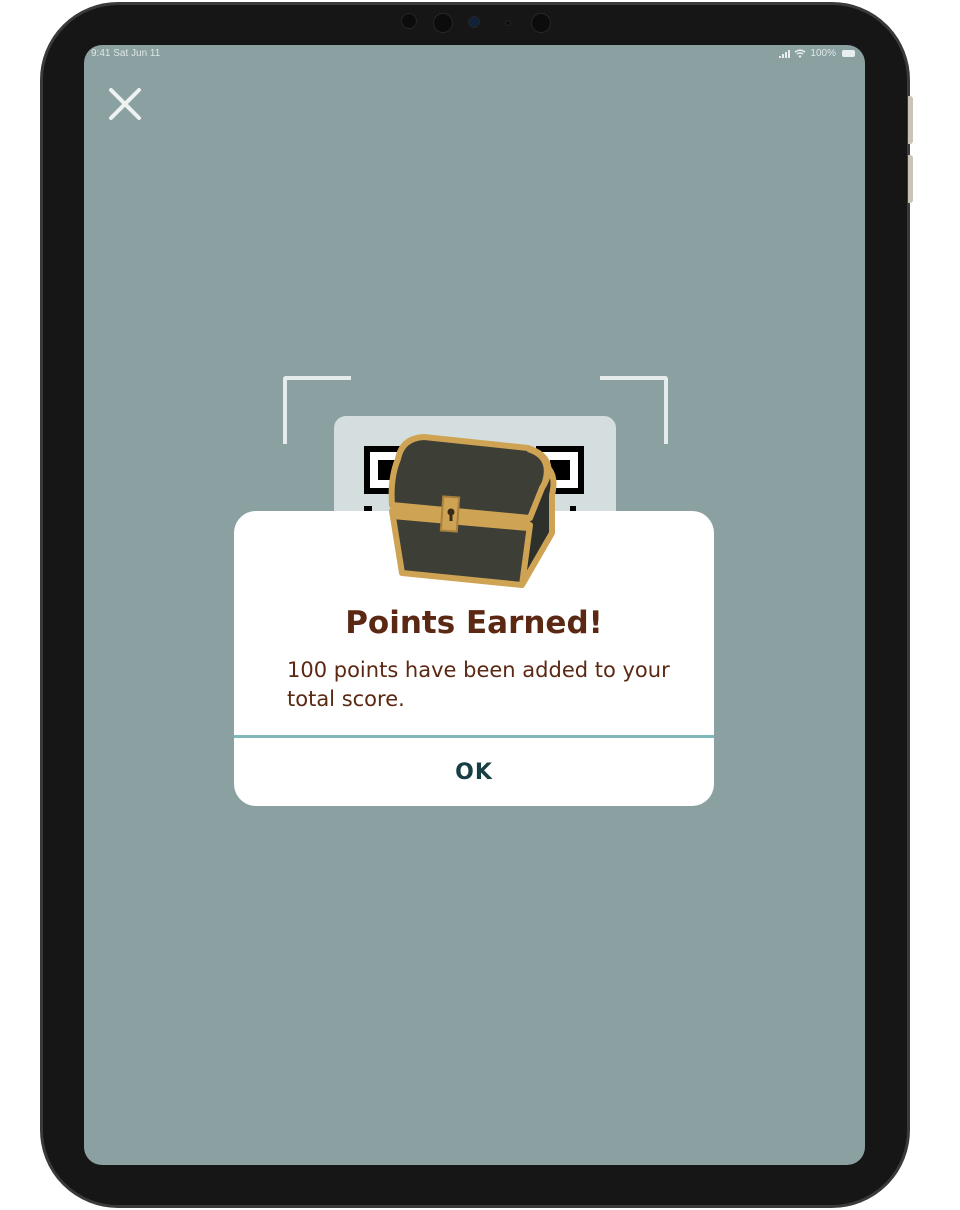 The width and height of the screenshot is (960, 1210). What do you see at coordinates (474, 54) in the screenshot?
I see `status-bar: 9:41 Sat Jun 11 100%` at bounding box center [474, 54].